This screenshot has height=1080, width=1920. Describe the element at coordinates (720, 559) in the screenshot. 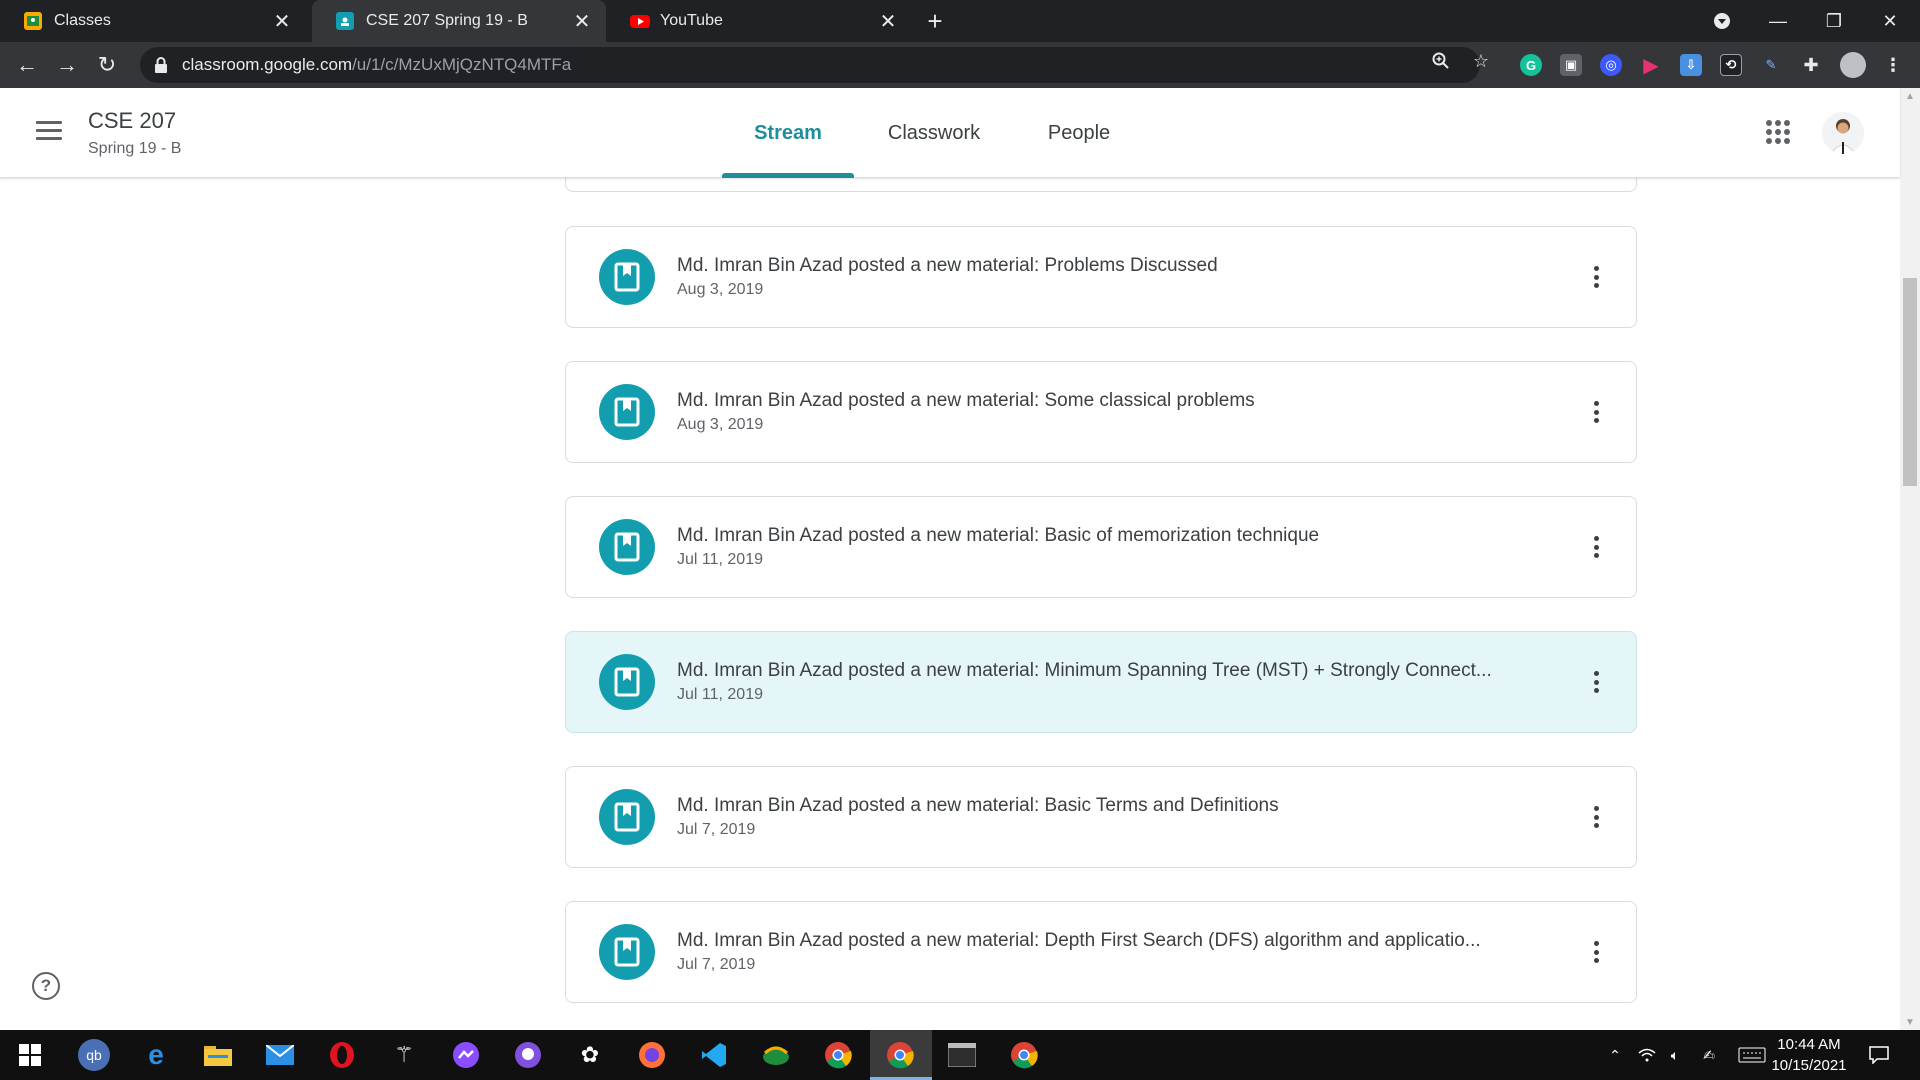

I see `post-date: Jul 11, 2019` at that location.